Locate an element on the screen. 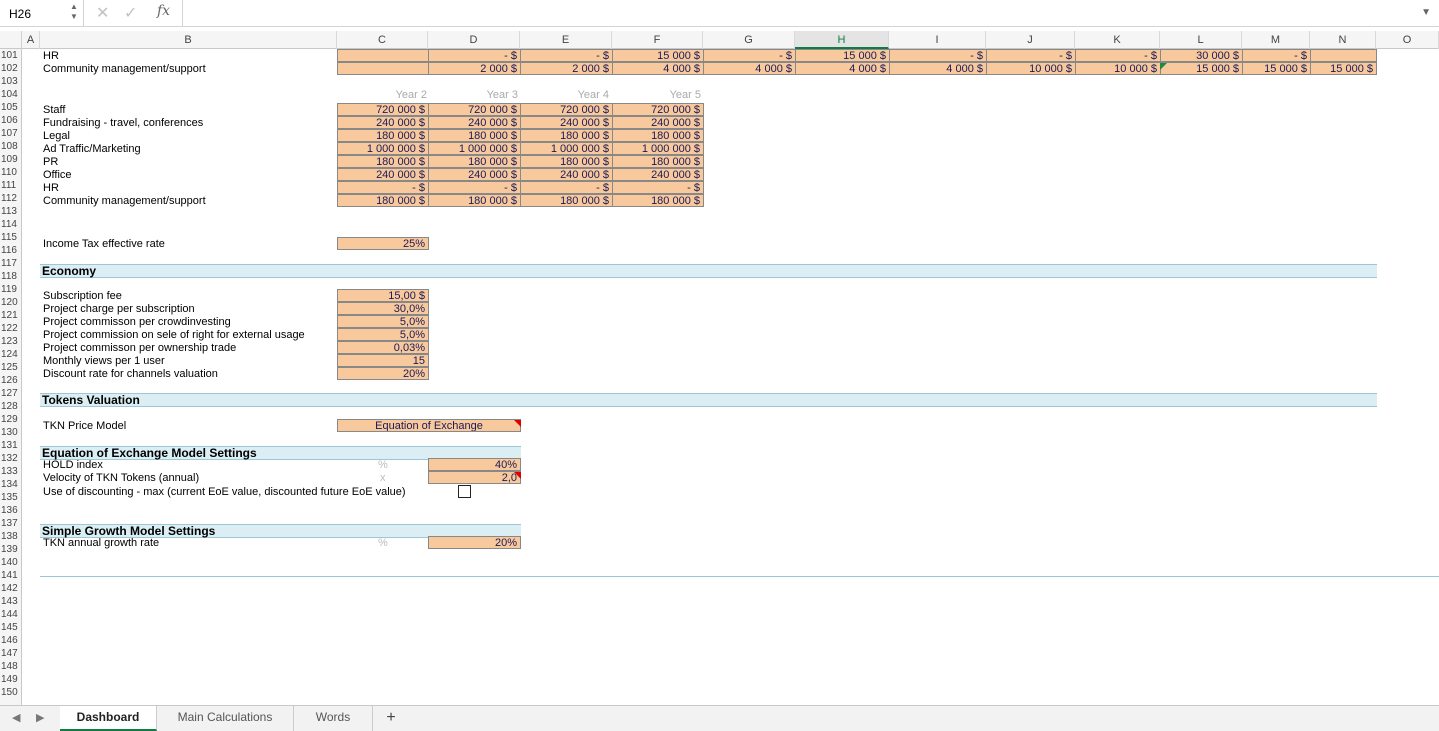 This screenshot has height=731, width=1439. economy-value-cell: 15 is located at coordinates (383, 360).